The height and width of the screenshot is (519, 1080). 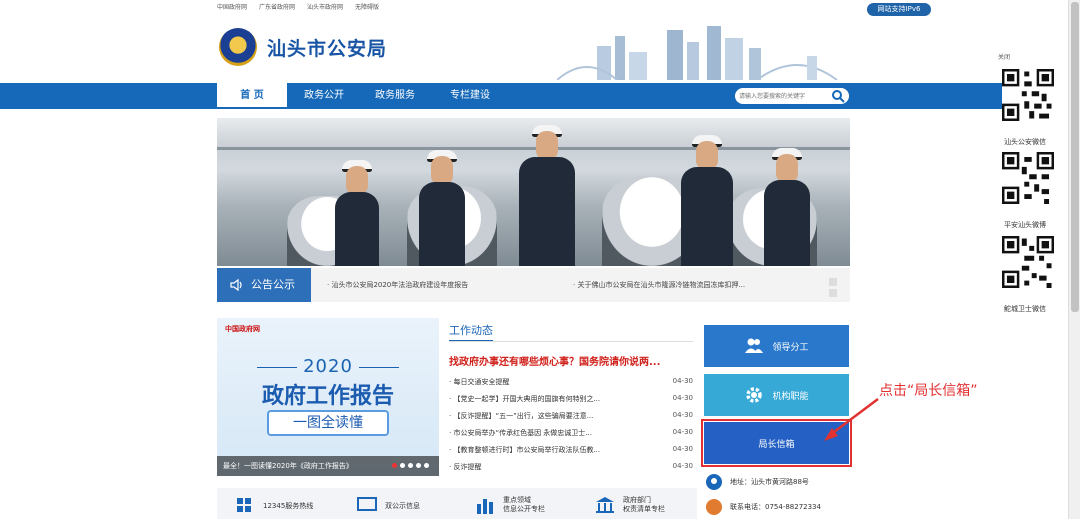 I want to click on double-publicity-link: 双公示信息, so click(x=388, y=505).